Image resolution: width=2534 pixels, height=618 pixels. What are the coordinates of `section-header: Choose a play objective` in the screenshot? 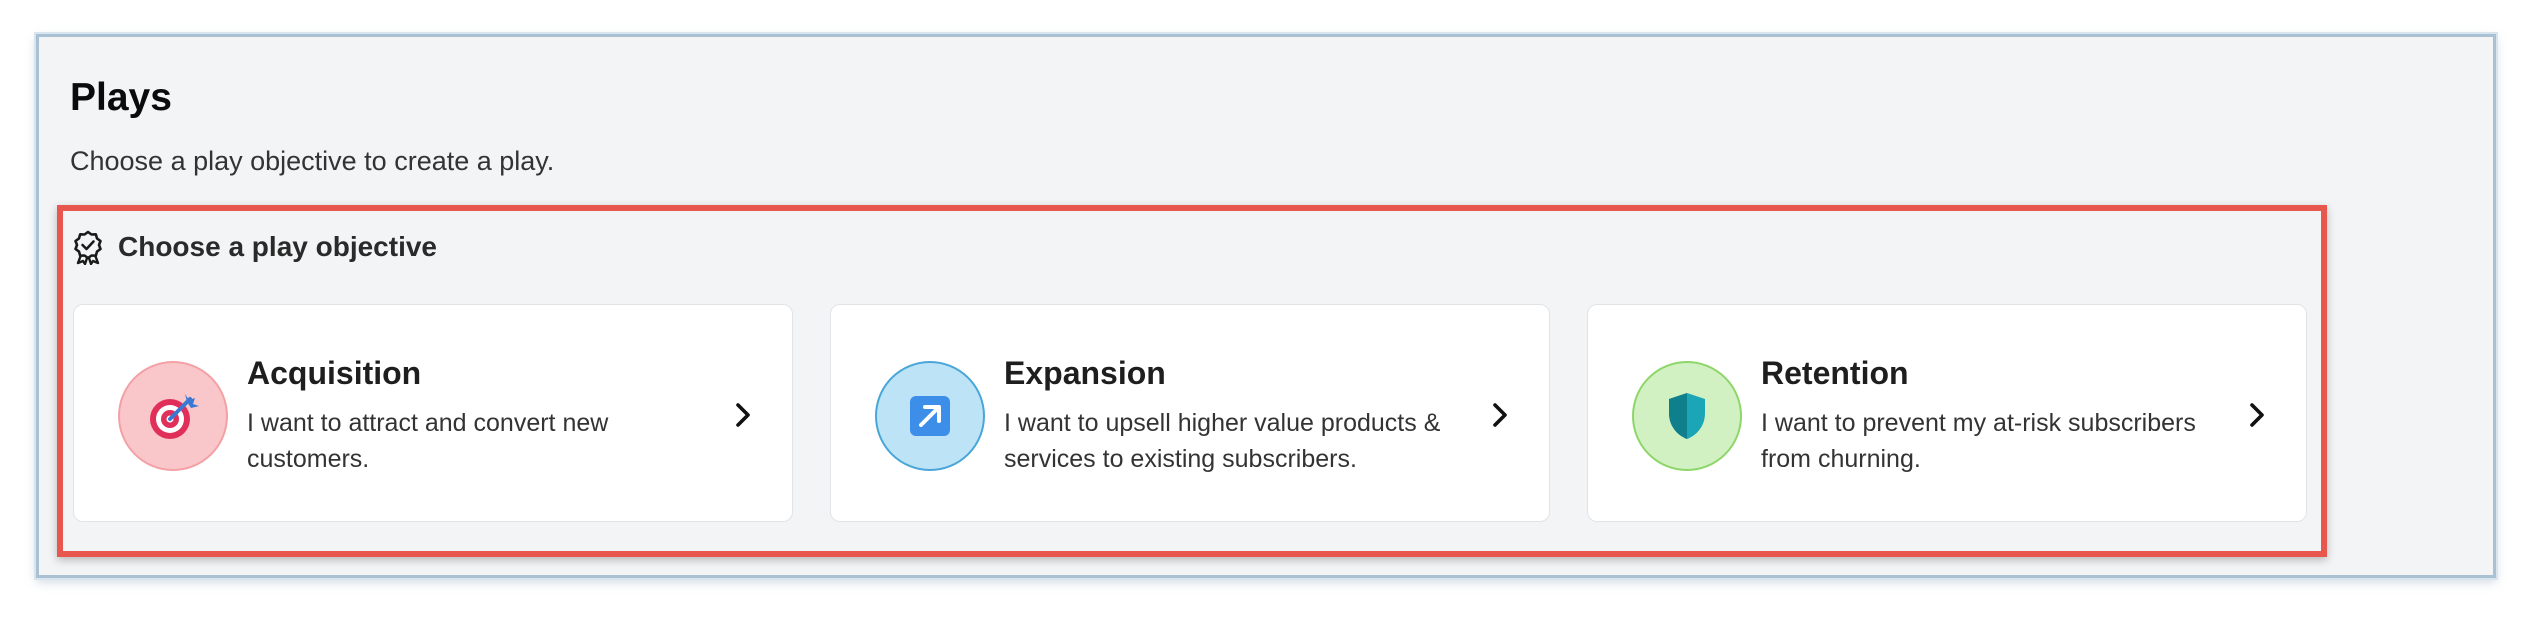 It's located at (254, 247).